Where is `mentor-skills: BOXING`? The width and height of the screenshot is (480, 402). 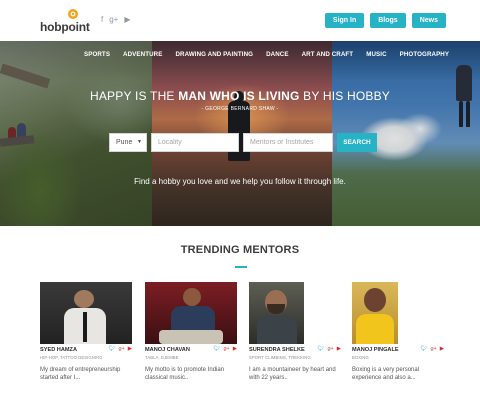
mentor-skills: BOXING is located at coordinates (360, 357).